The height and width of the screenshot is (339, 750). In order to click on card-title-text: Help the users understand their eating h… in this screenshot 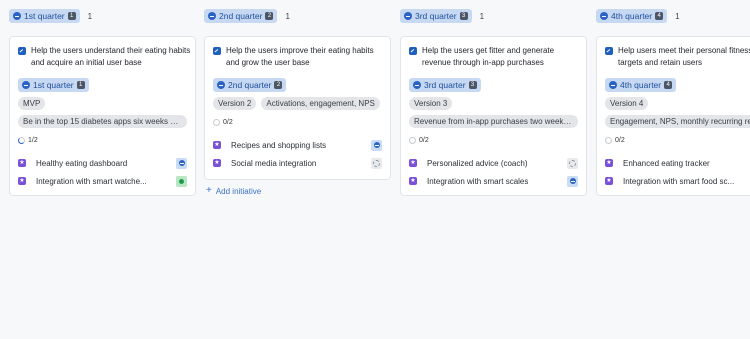, I will do `click(111, 56)`.